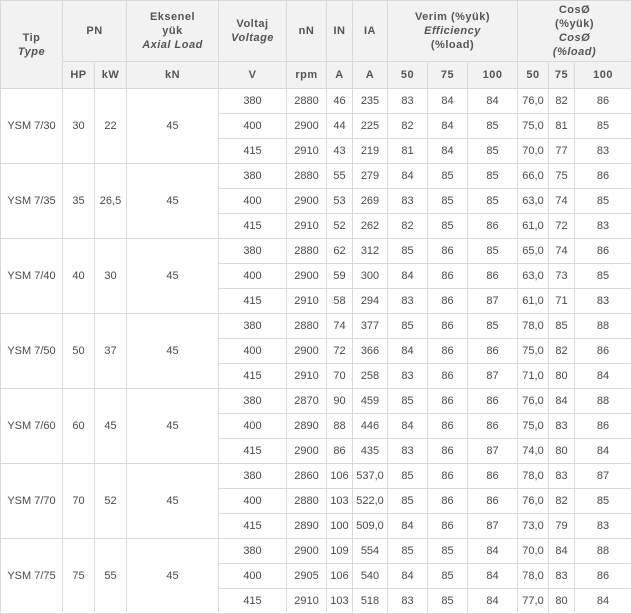 The width and height of the screenshot is (631, 614). What do you see at coordinates (370, 576) in the screenshot?
I see `starting-current-cell: 540` at bounding box center [370, 576].